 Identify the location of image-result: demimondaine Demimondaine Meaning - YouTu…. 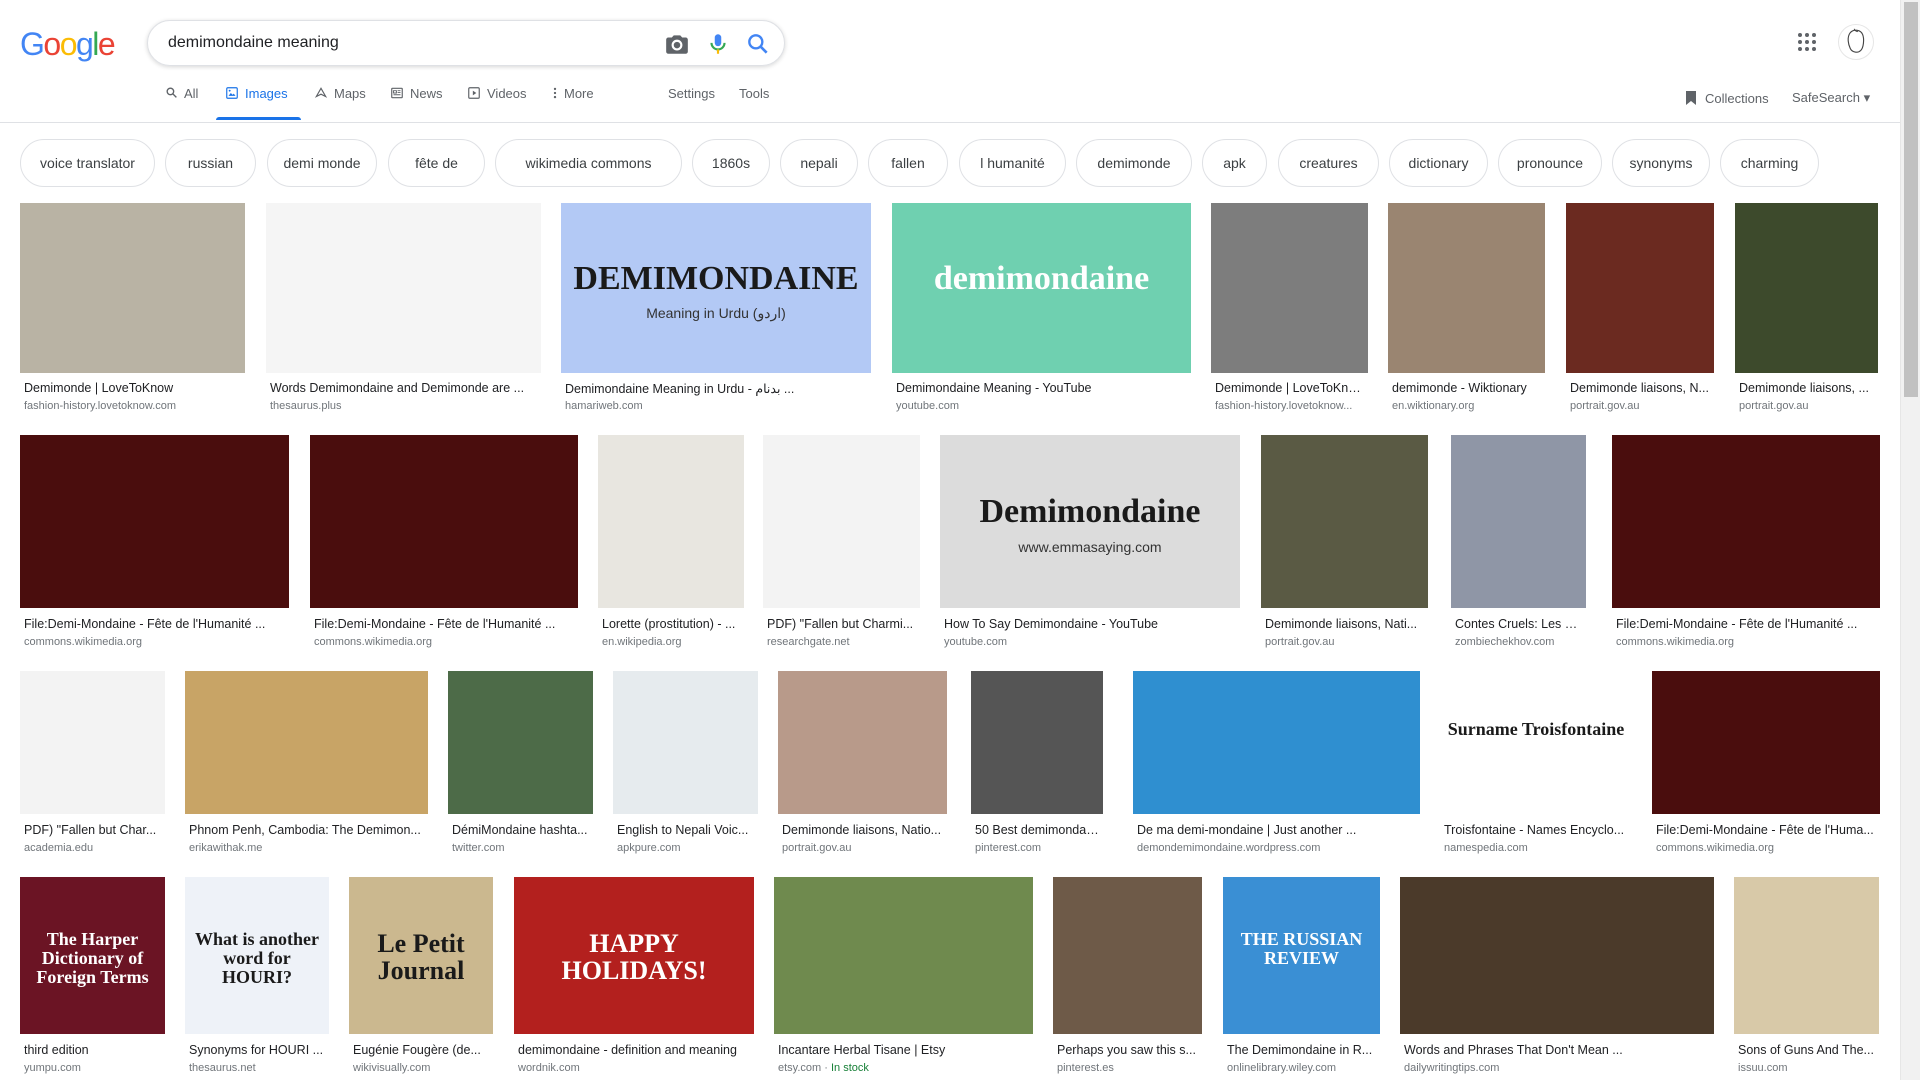
(1041, 308).